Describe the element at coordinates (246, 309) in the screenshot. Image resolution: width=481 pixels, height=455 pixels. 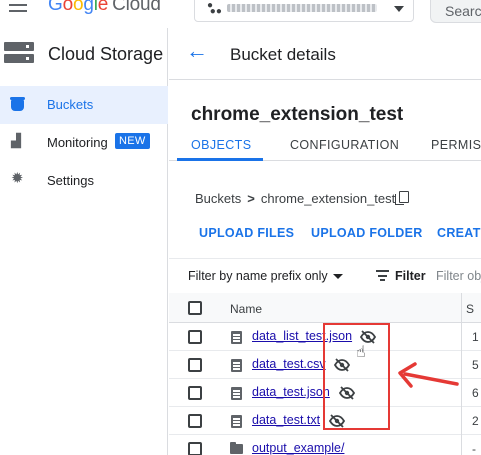
I see `column-header-name: Name` at that location.